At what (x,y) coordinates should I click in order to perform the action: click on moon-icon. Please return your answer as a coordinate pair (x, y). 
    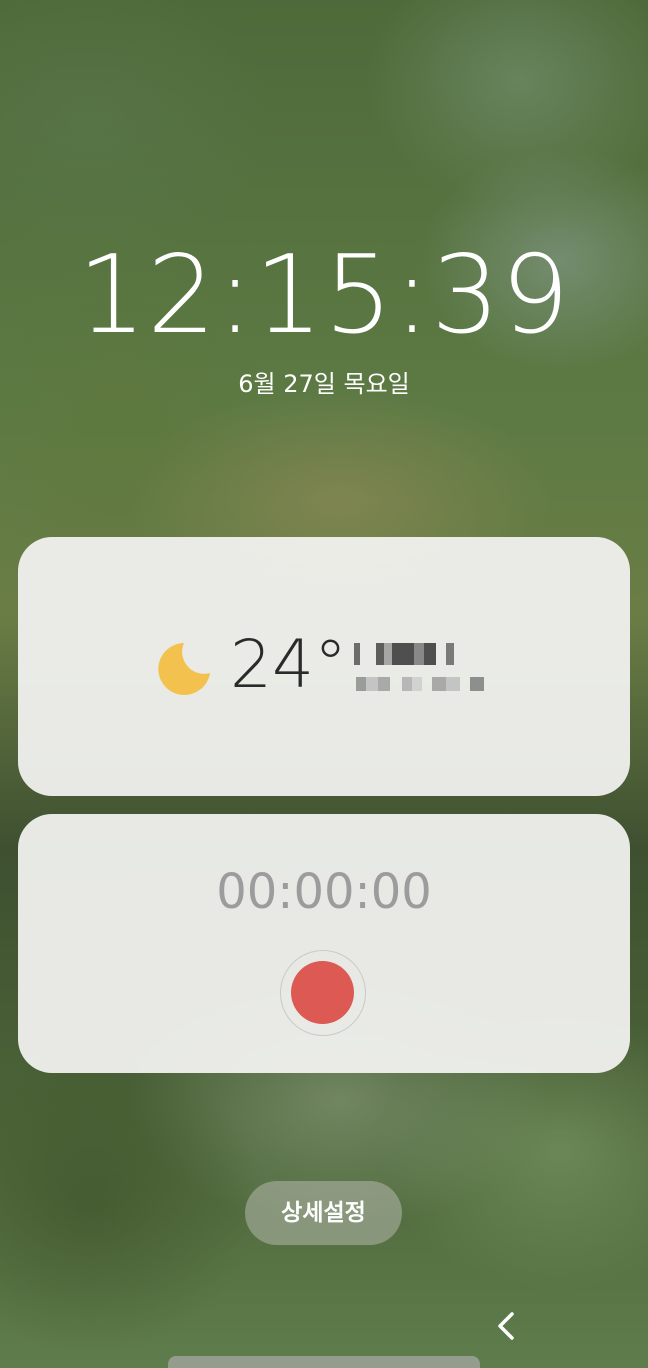
    Looking at the image, I should click on (184, 669).